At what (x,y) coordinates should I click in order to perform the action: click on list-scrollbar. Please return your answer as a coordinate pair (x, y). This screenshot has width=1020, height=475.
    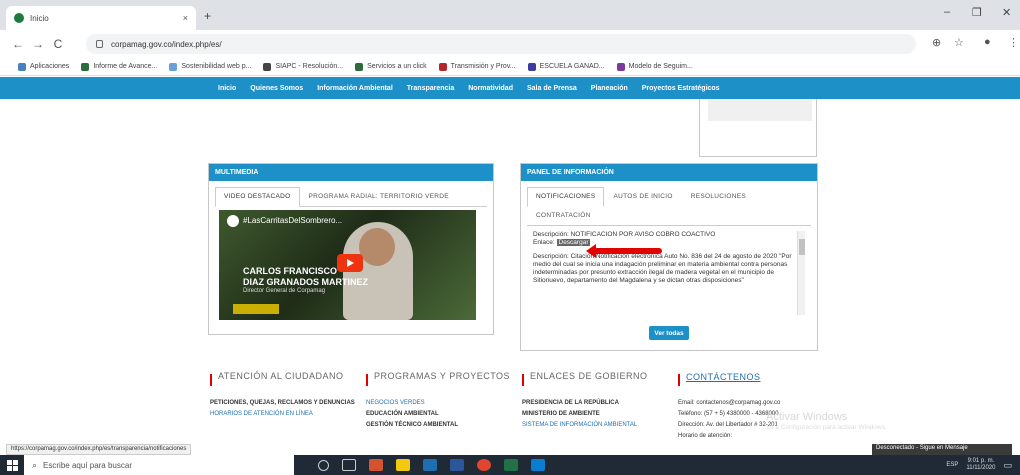
    Looking at the image, I should click on (801, 273).